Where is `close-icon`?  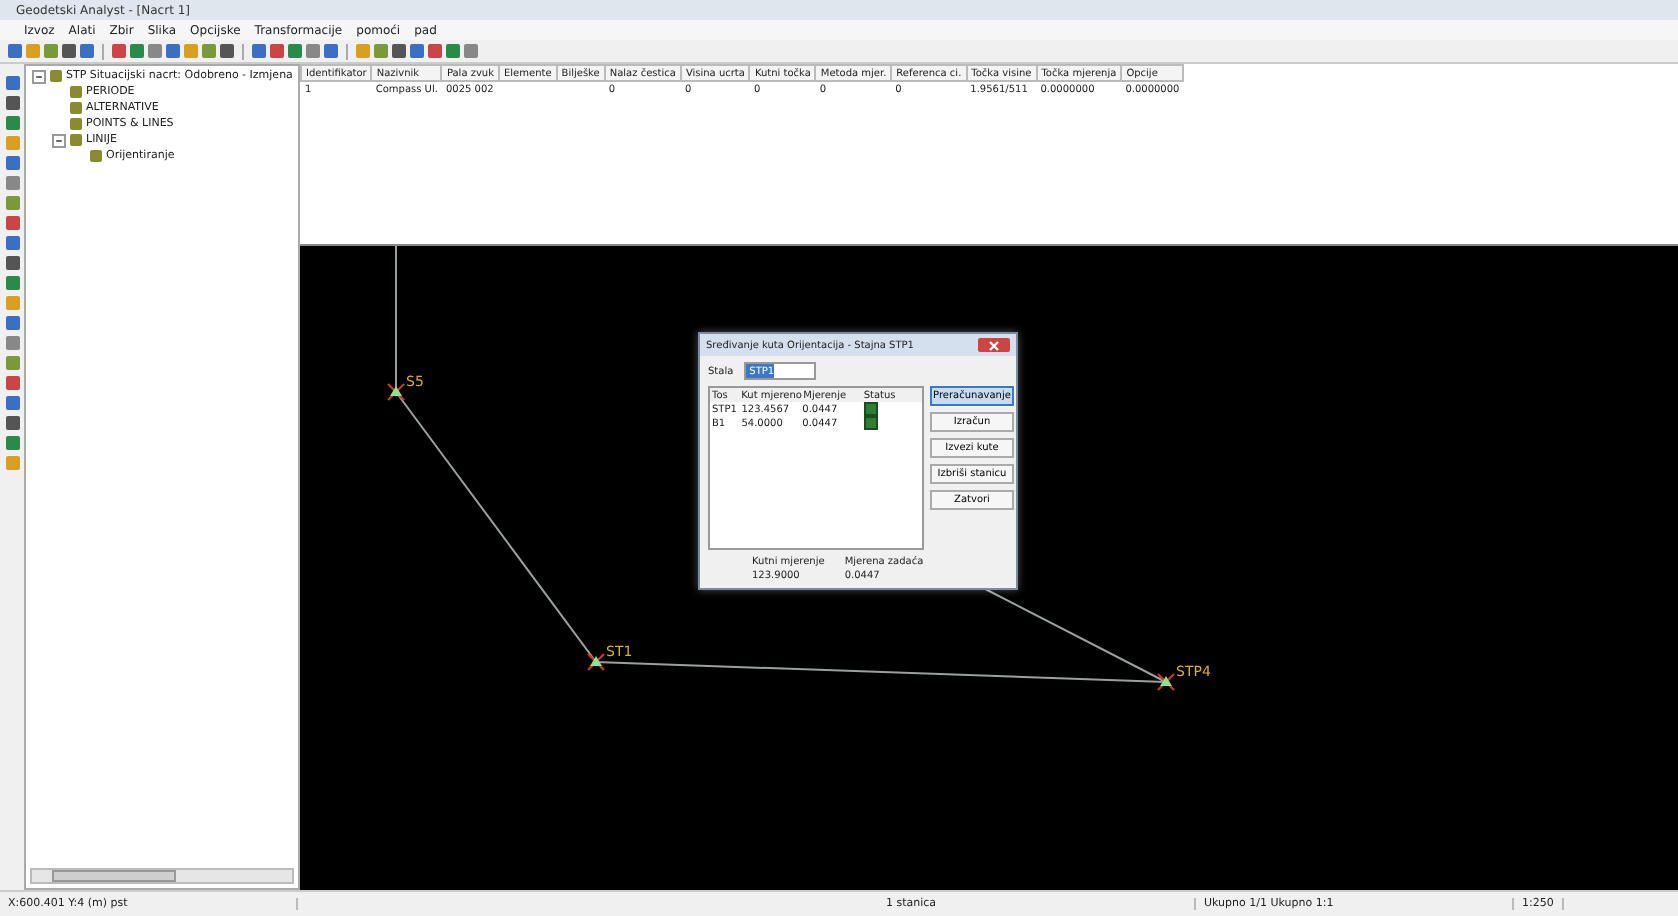 close-icon is located at coordinates (994, 345).